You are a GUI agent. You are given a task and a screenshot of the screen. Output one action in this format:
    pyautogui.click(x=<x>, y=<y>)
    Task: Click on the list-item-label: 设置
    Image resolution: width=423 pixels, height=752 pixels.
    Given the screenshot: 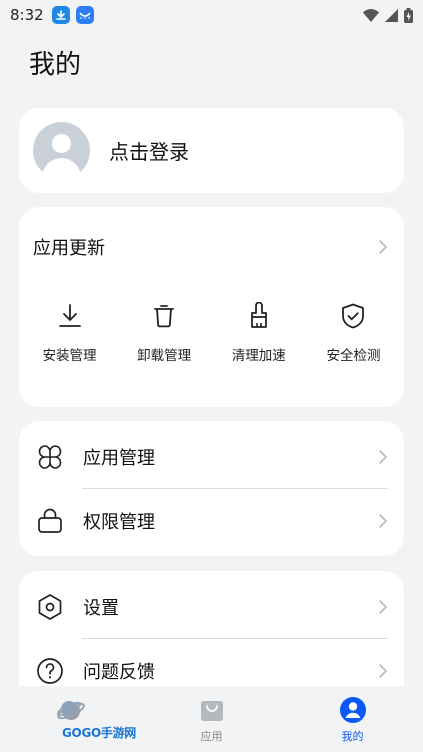 What is the action you would take?
    pyautogui.click(x=101, y=608)
    